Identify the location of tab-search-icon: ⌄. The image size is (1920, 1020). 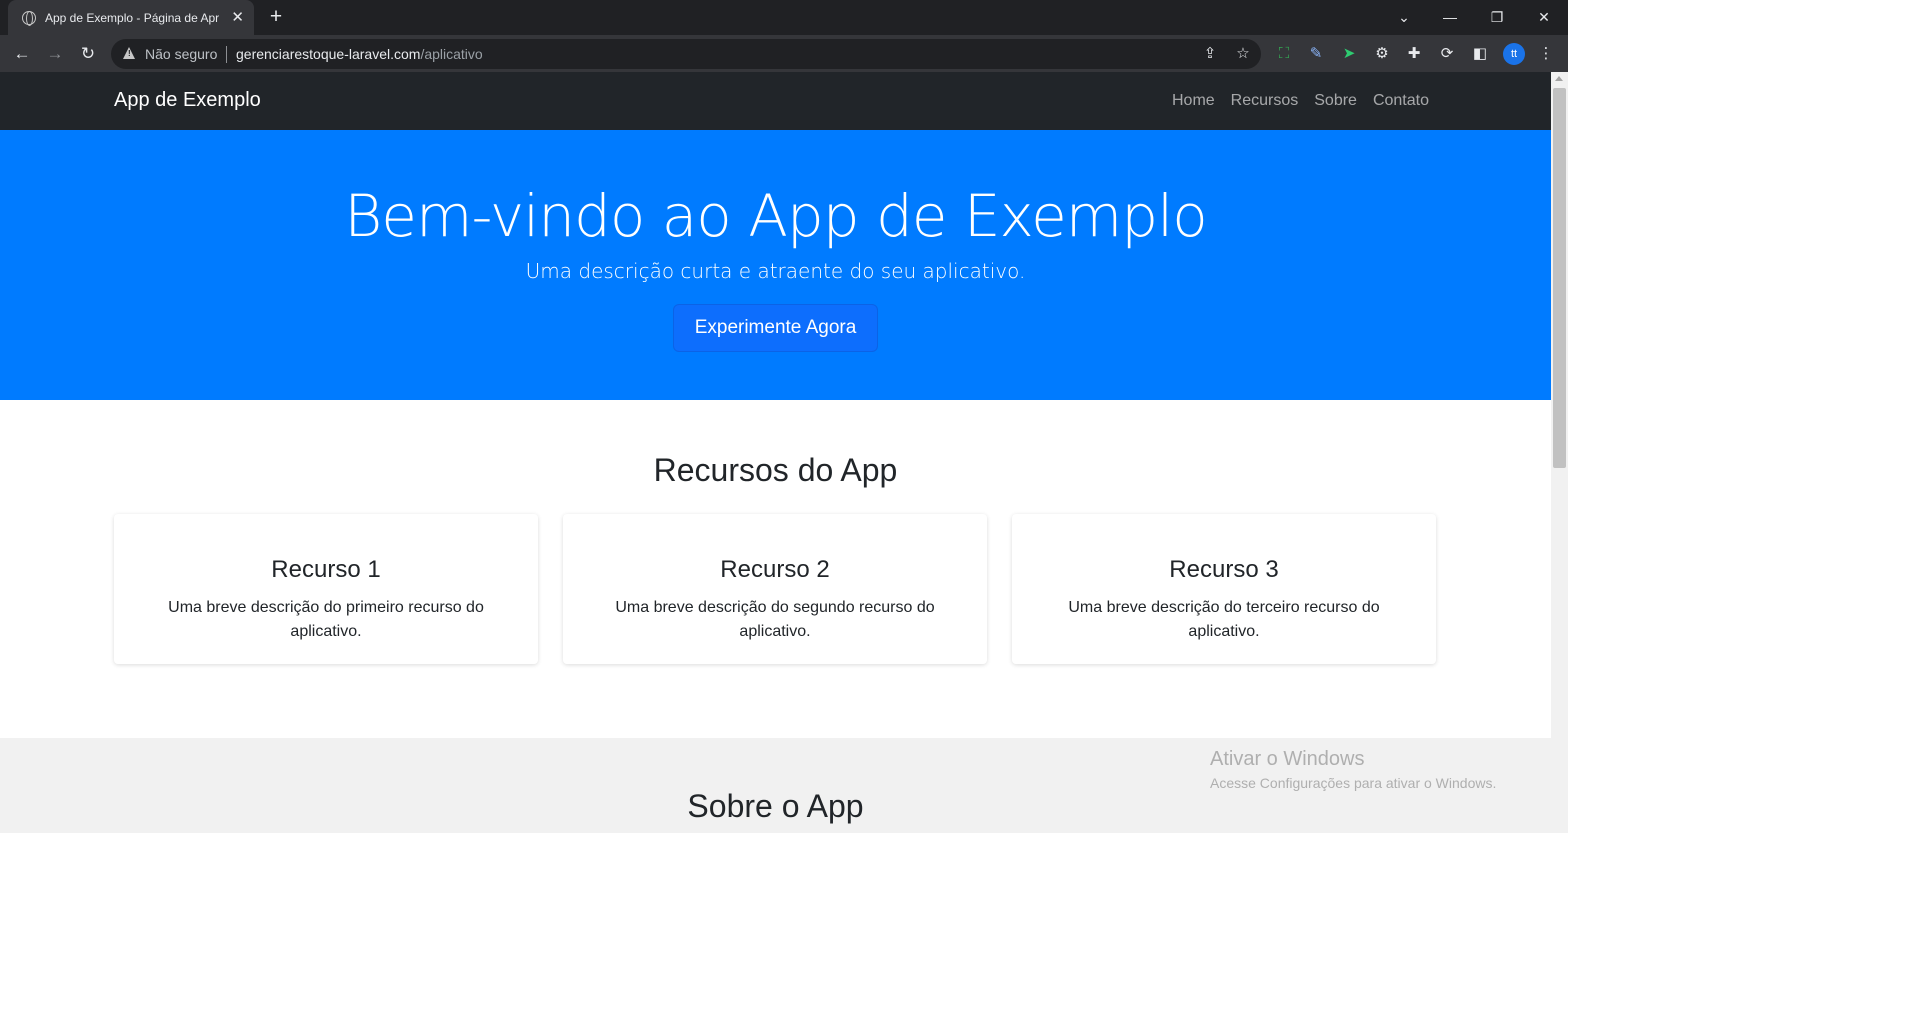
(1404, 17).